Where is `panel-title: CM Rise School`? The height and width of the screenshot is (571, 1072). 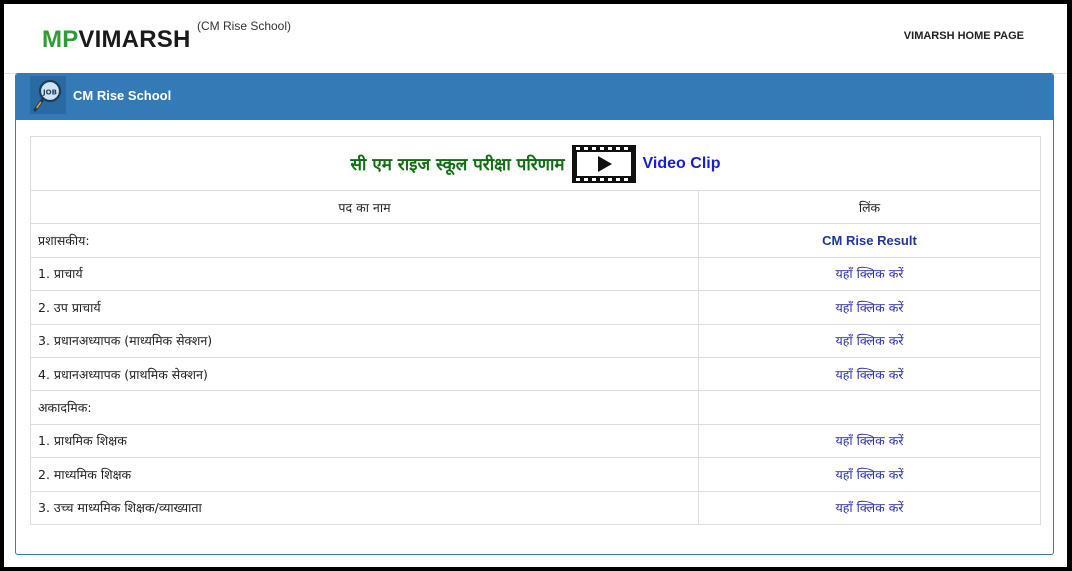 panel-title: CM Rise School is located at coordinates (122, 95).